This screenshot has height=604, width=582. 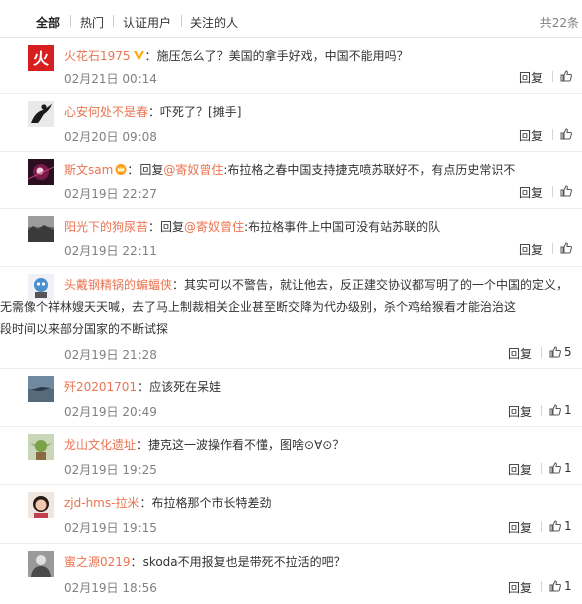 I want to click on comment-text: 应该死在呆娃, so click(x=185, y=387).